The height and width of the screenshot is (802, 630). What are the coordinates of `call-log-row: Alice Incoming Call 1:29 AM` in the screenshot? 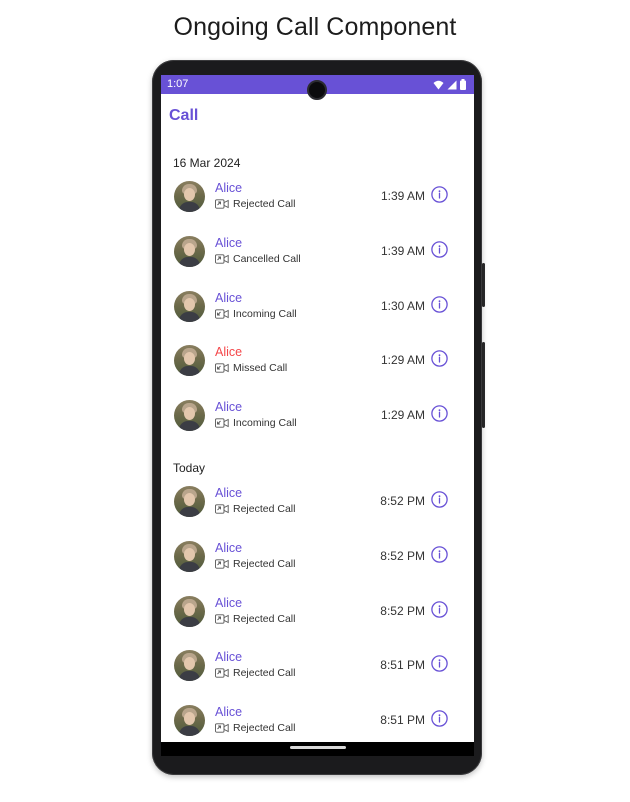 It's located at (317, 427).